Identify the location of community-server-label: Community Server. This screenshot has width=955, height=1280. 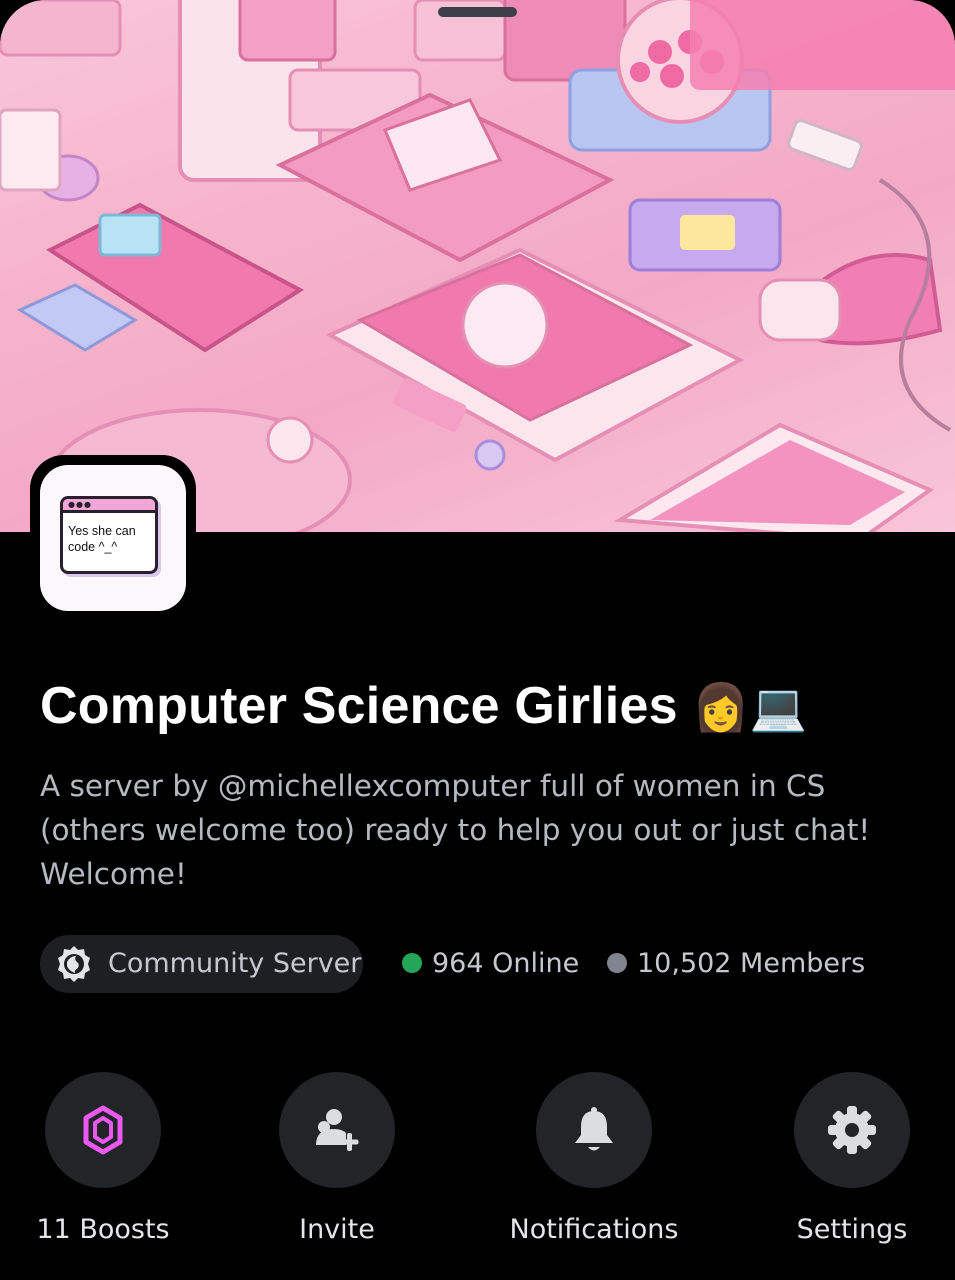
(235, 963).